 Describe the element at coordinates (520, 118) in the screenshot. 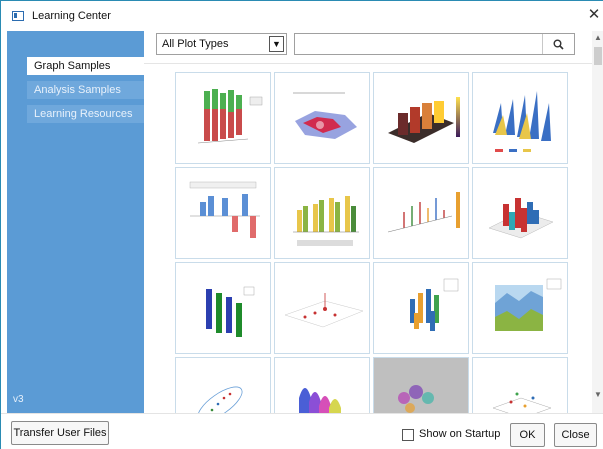

I see `thumbnail-3d-waterfall` at that location.